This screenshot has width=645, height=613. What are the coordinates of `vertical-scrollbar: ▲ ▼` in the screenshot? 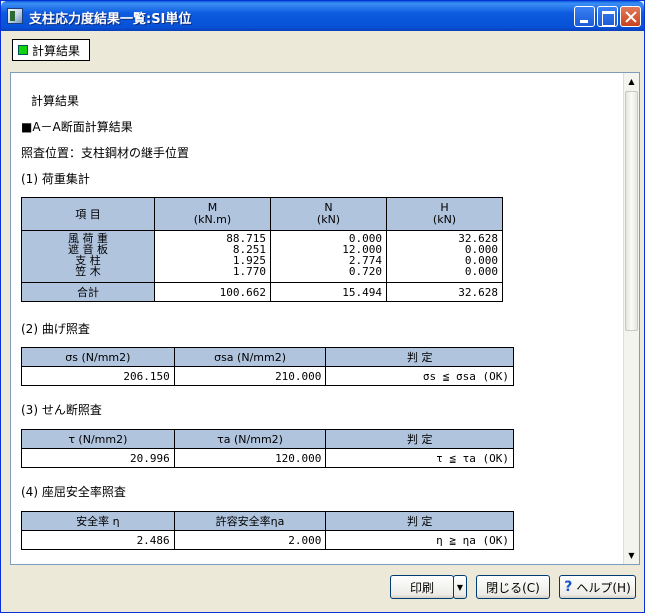 It's located at (631, 318).